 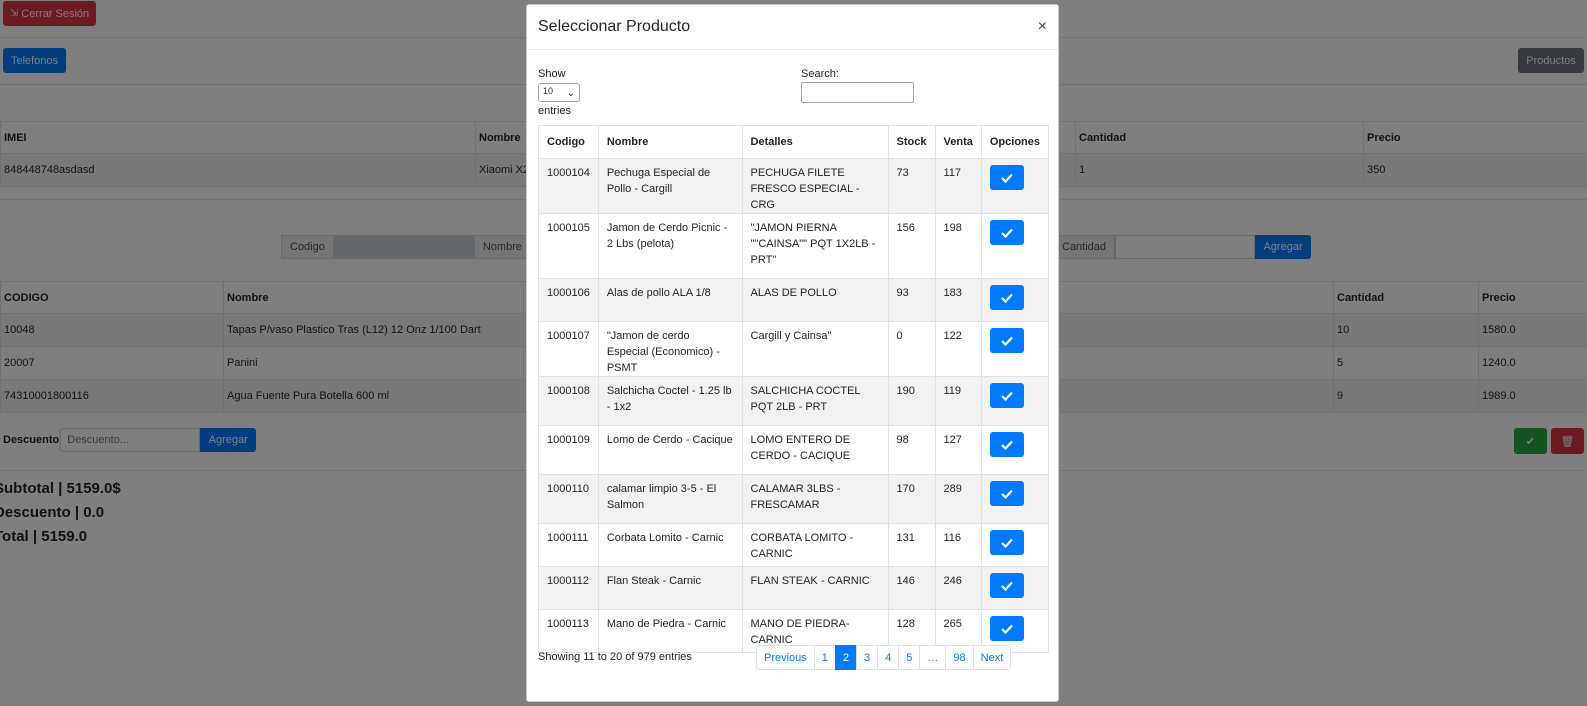 What do you see at coordinates (815, 545) in the screenshot?
I see `cell-detalles: CORBATA LOMITO -CARNIC` at bounding box center [815, 545].